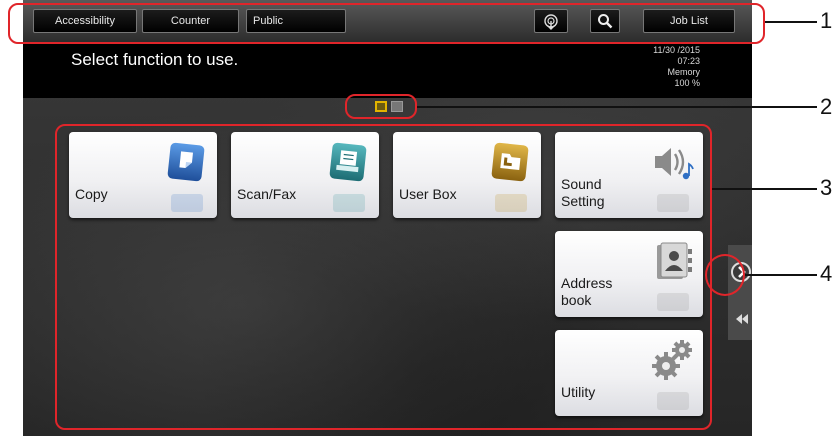  I want to click on callout-3-leader, so click(764, 189).